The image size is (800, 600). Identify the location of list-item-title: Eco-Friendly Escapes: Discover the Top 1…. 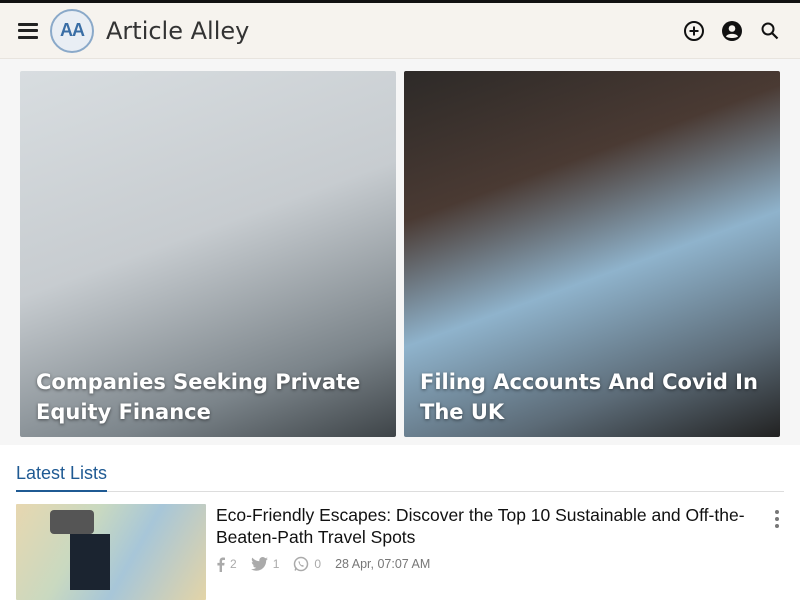
(493, 526).